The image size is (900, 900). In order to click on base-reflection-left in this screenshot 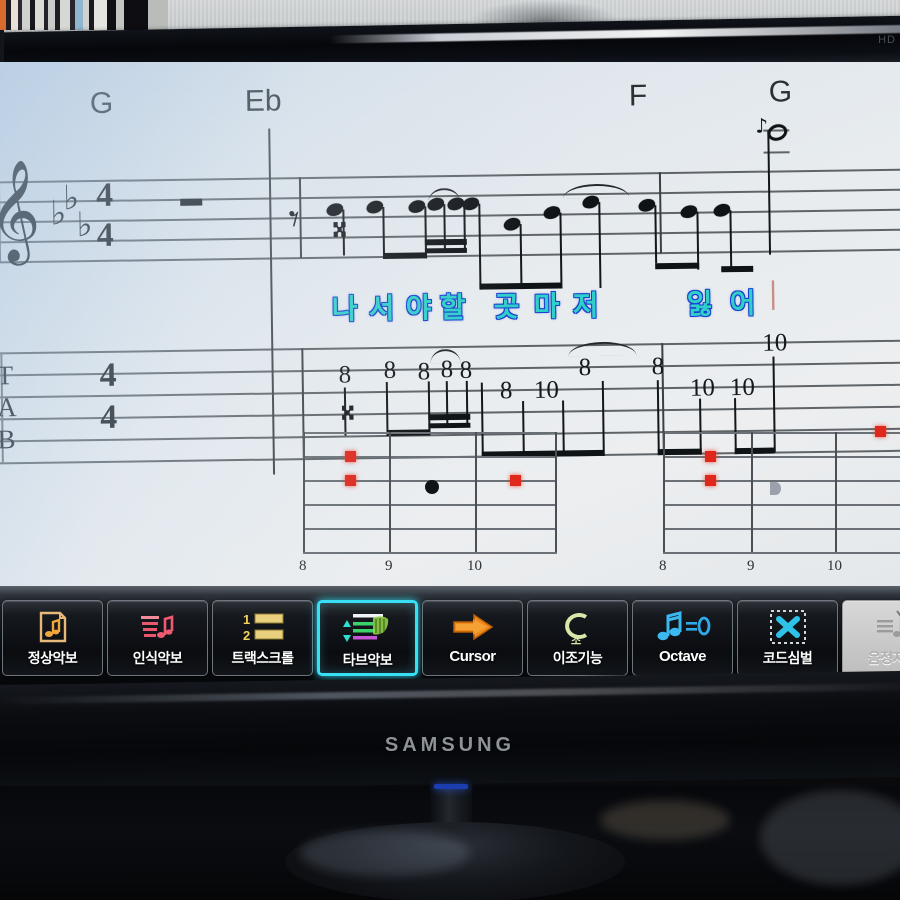, I will do `click(385, 853)`.